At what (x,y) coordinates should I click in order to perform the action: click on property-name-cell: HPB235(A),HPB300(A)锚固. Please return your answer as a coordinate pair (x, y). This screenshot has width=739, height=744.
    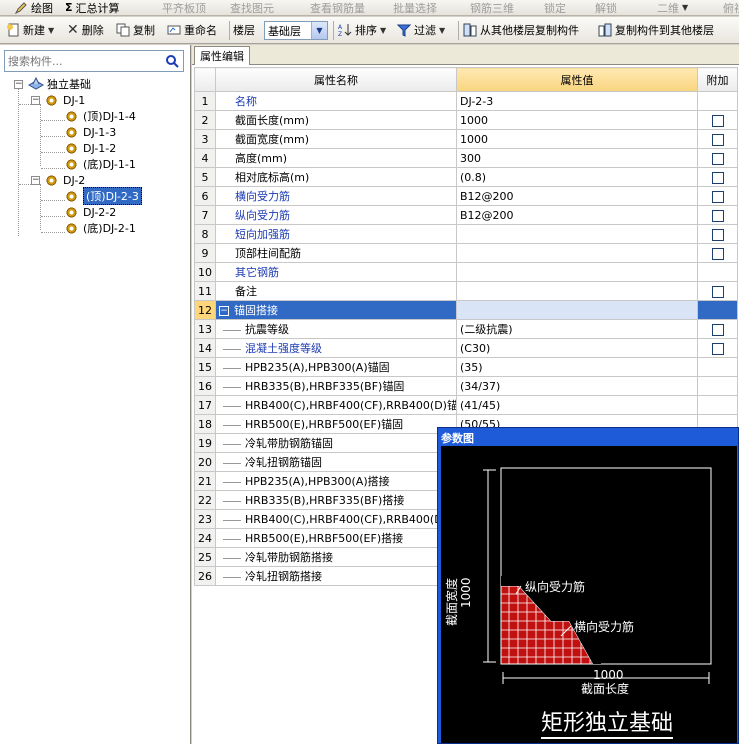
    Looking at the image, I should click on (336, 367).